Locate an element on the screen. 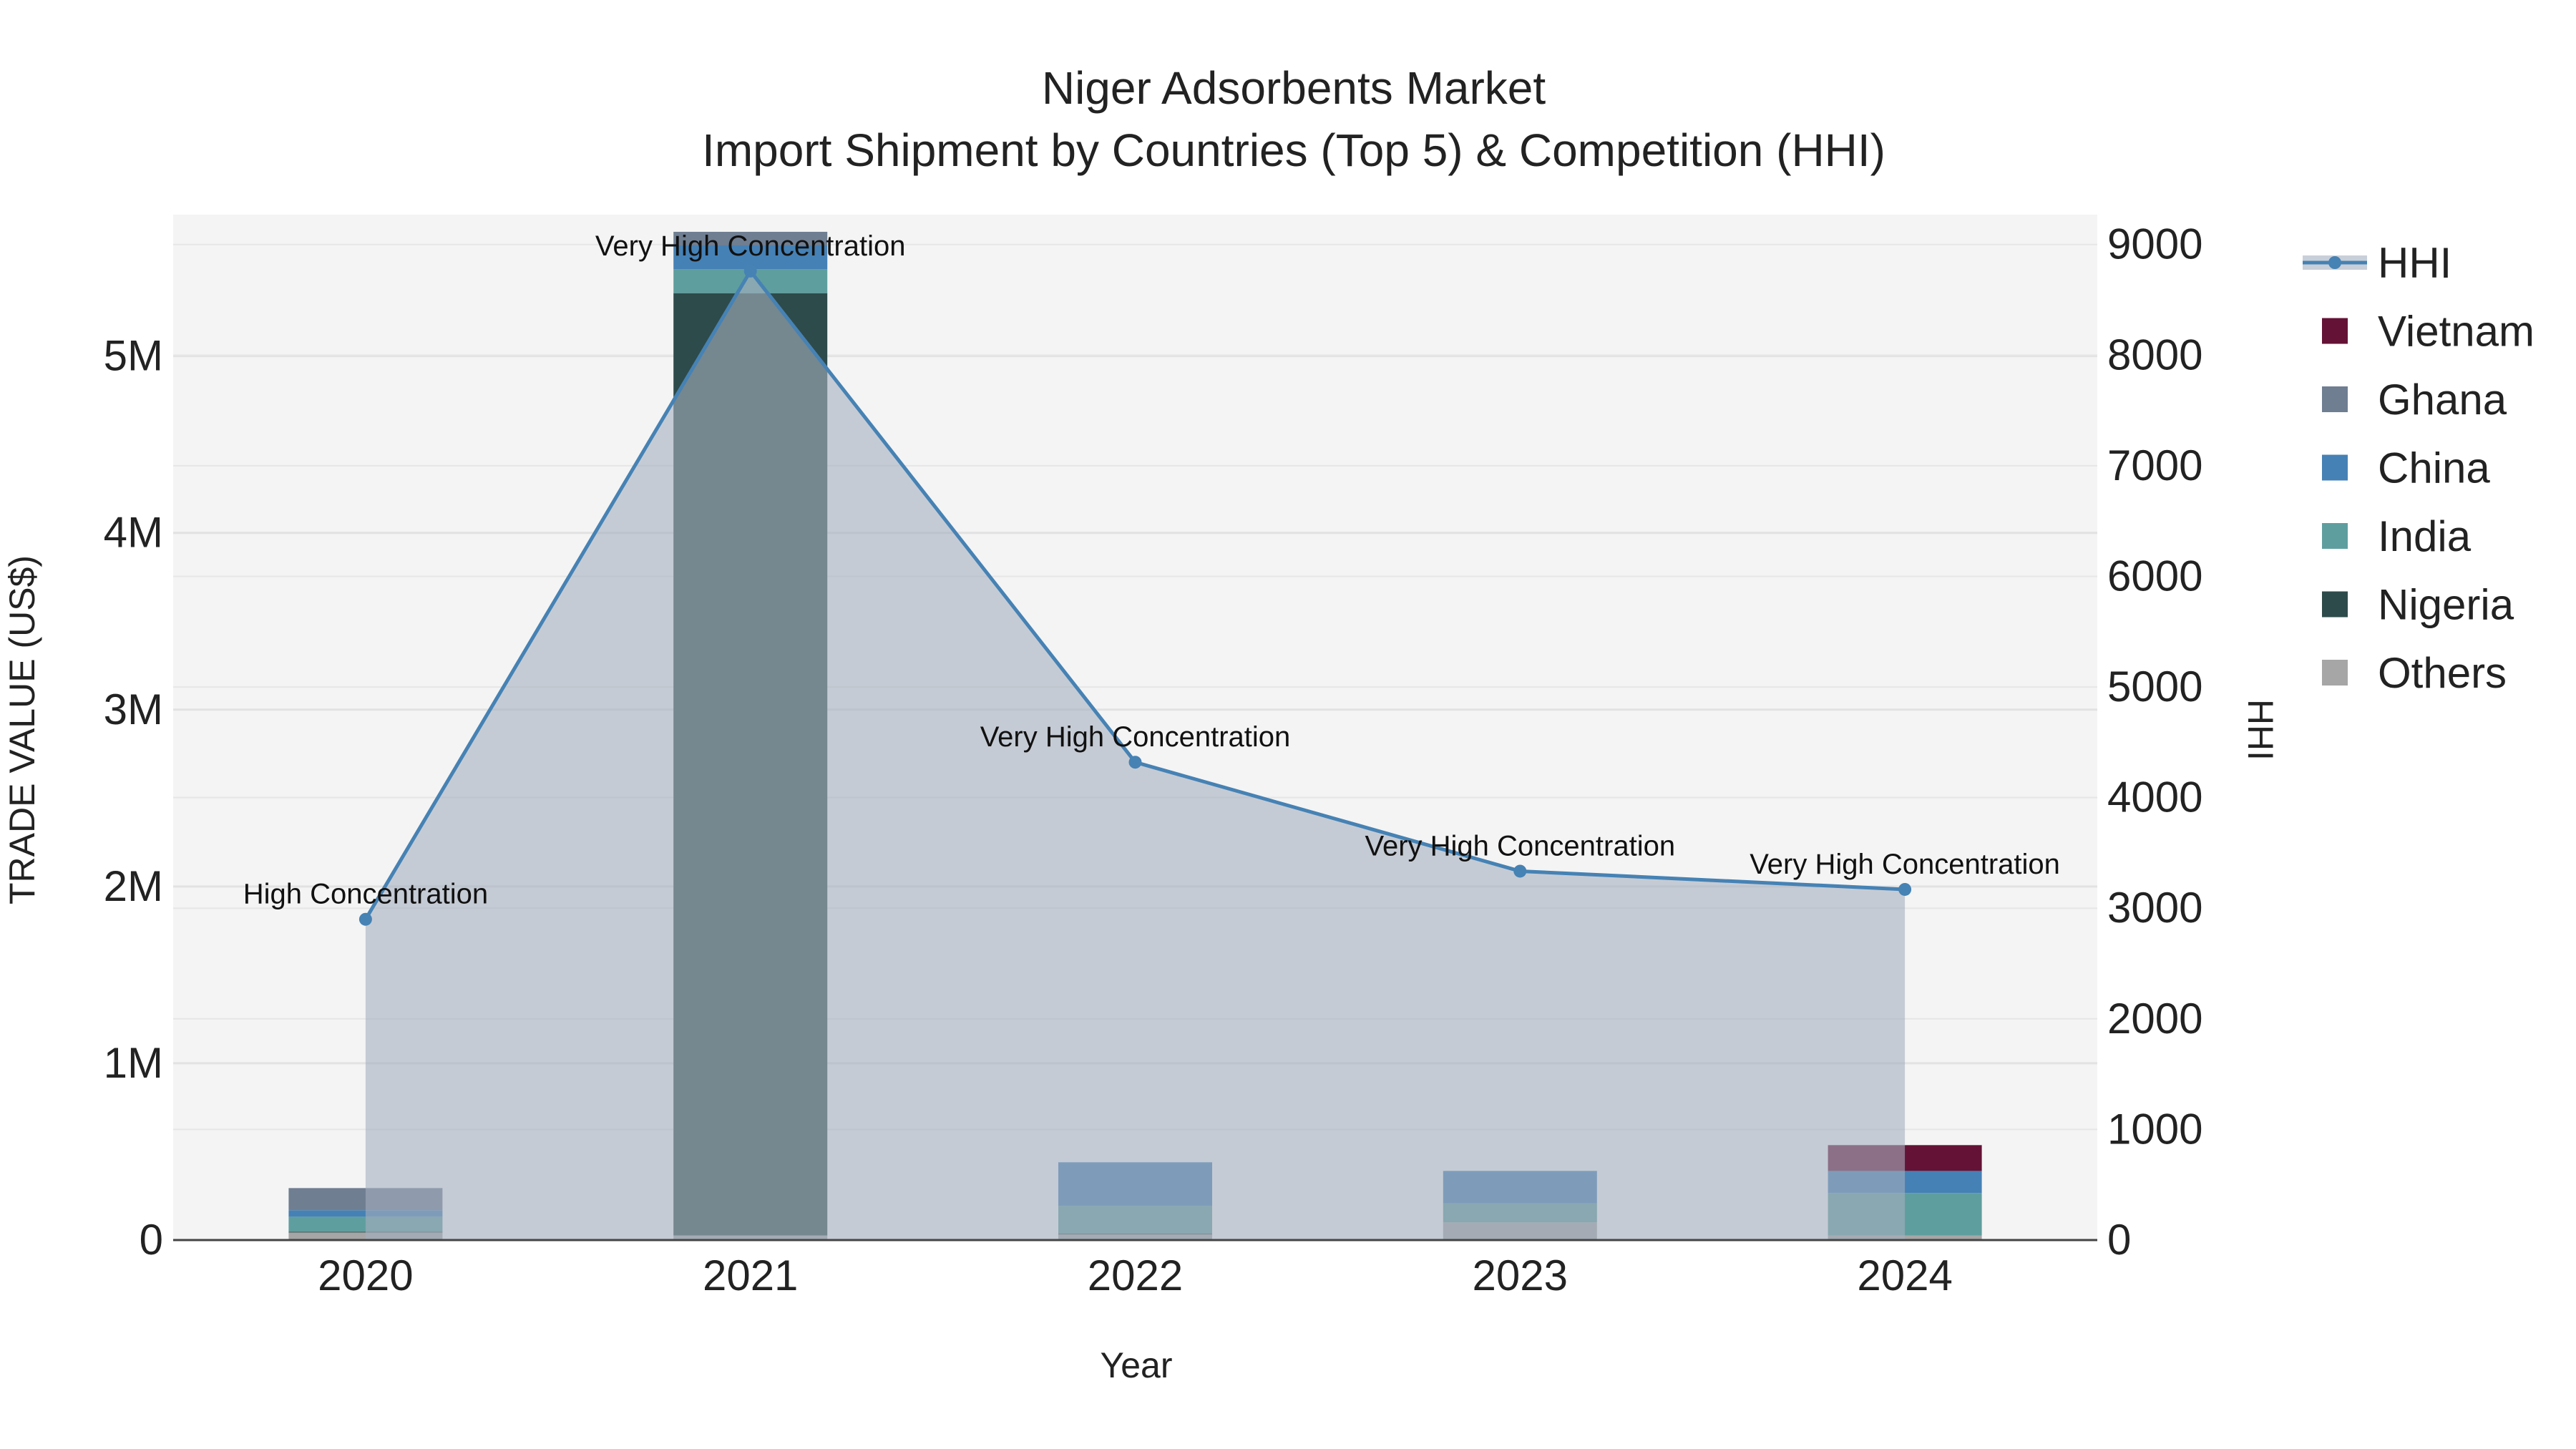 The width and height of the screenshot is (2576, 1449). legend-swatch-china is located at coordinates (2335, 467).